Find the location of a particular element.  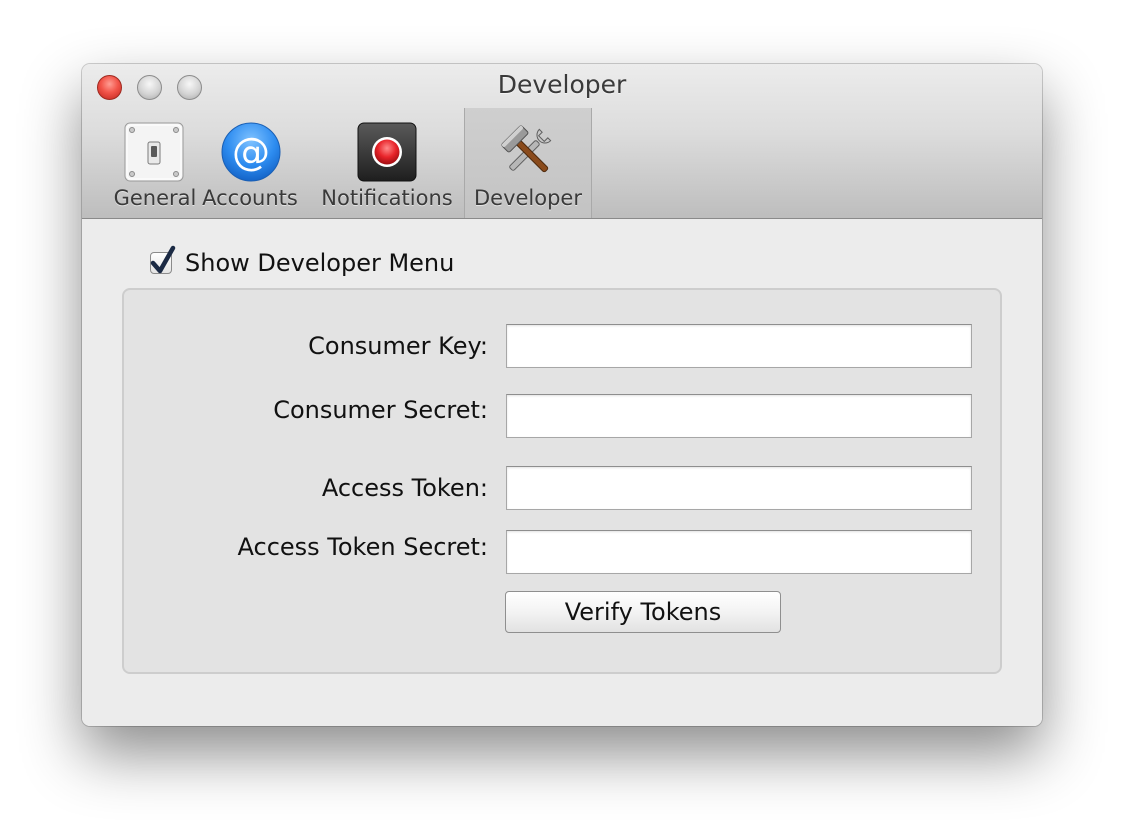

access-token-label: Access Token: is located at coordinates (404, 488).